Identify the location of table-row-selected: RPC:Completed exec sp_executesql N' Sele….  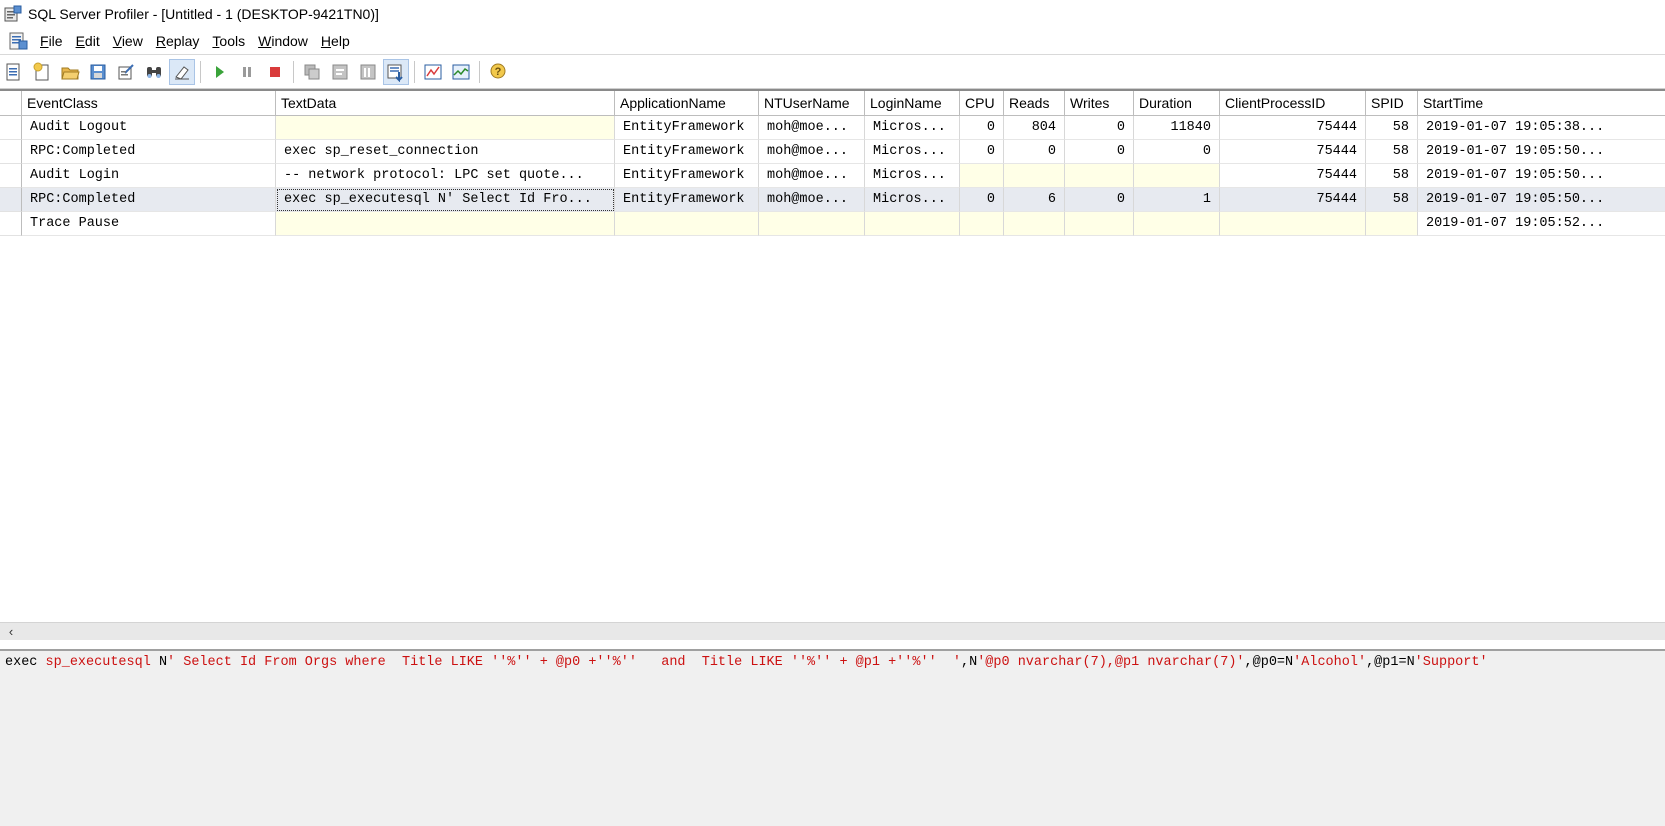
(832, 200).